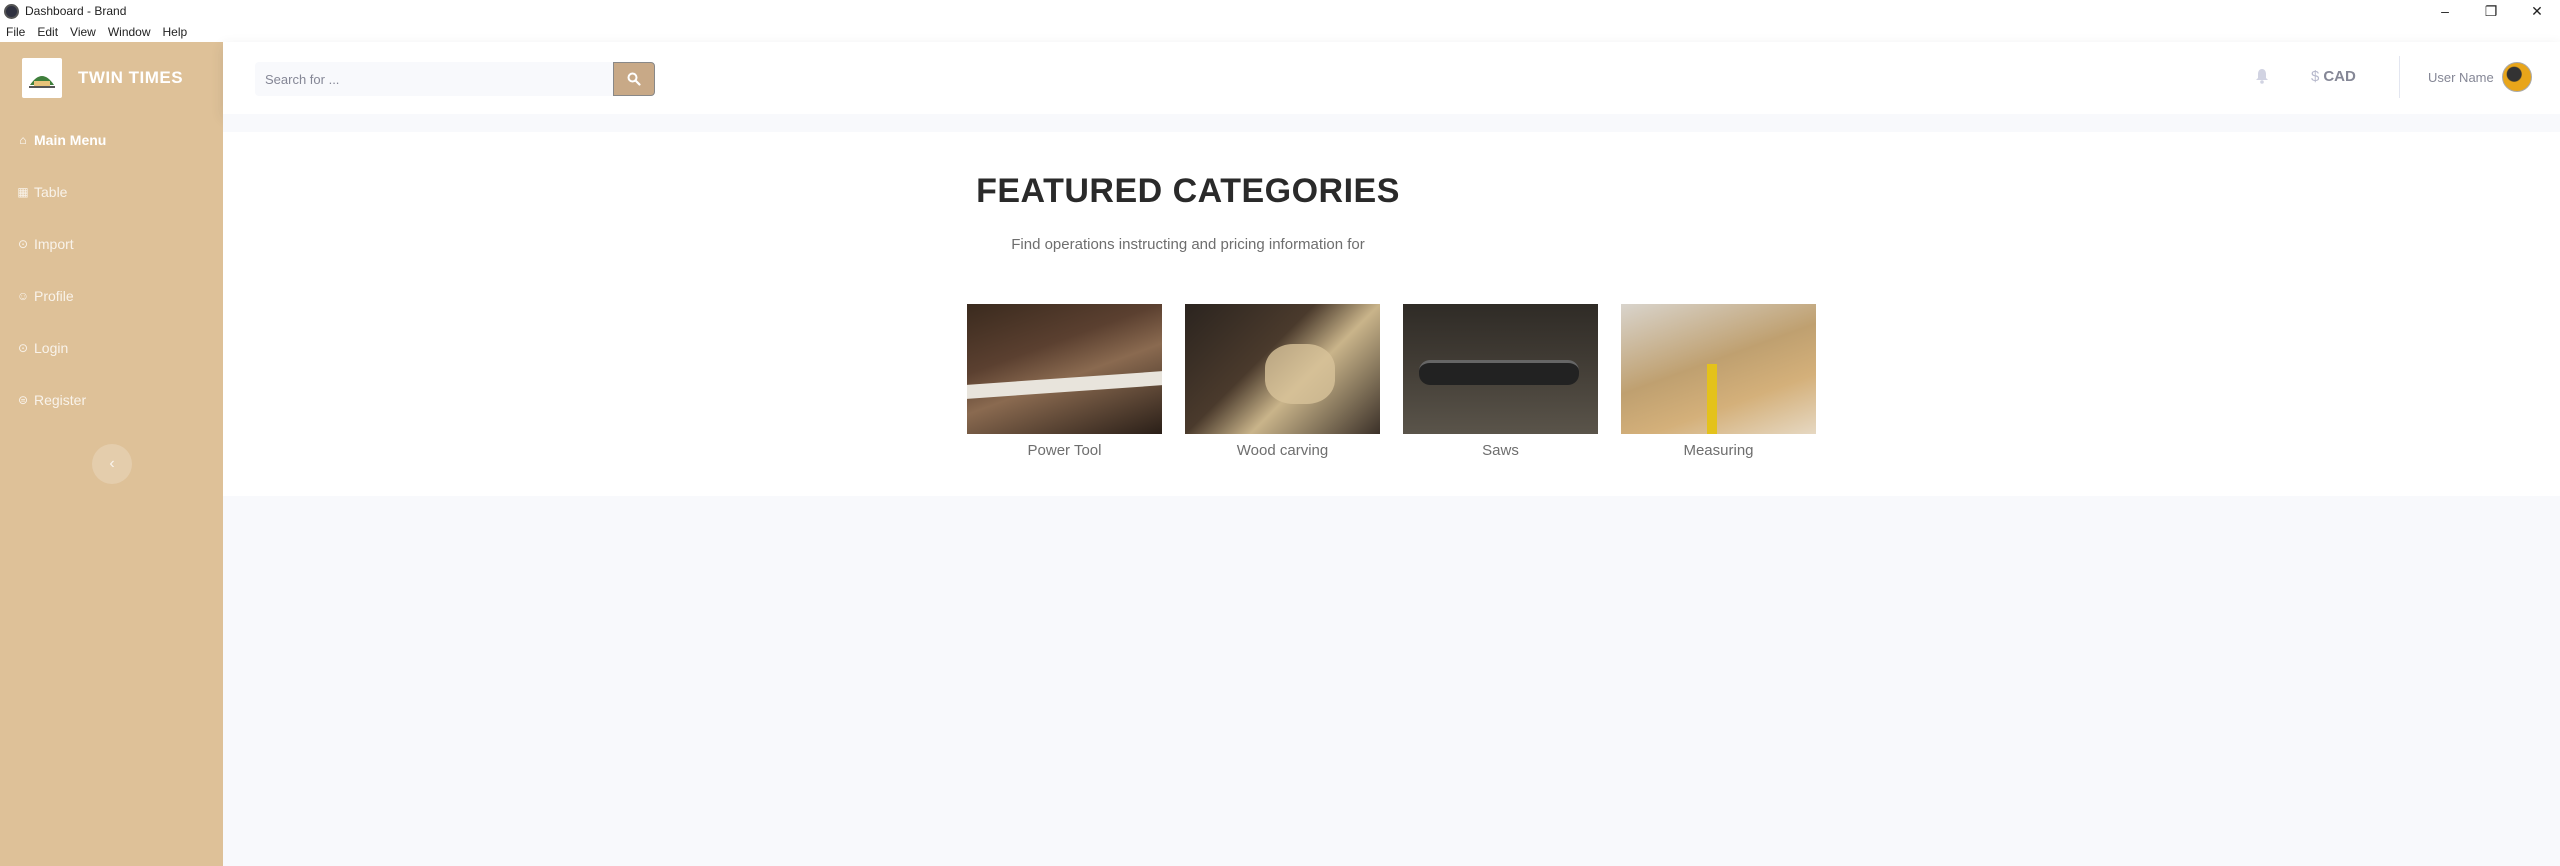  Describe the element at coordinates (1188, 191) in the screenshot. I see `featured-title: FEATURED CATEGORIES` at that location.